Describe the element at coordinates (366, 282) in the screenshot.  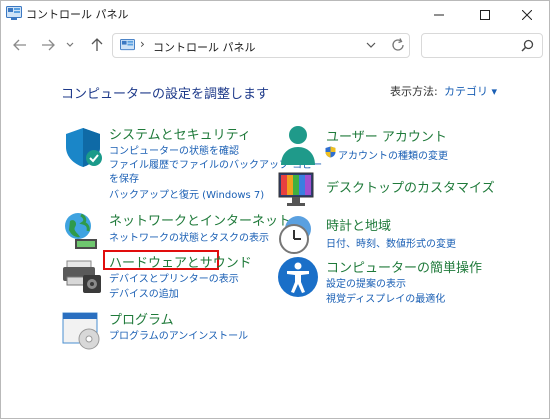
I see `link-suggested-settings: 設定の提案の表示` at that location.